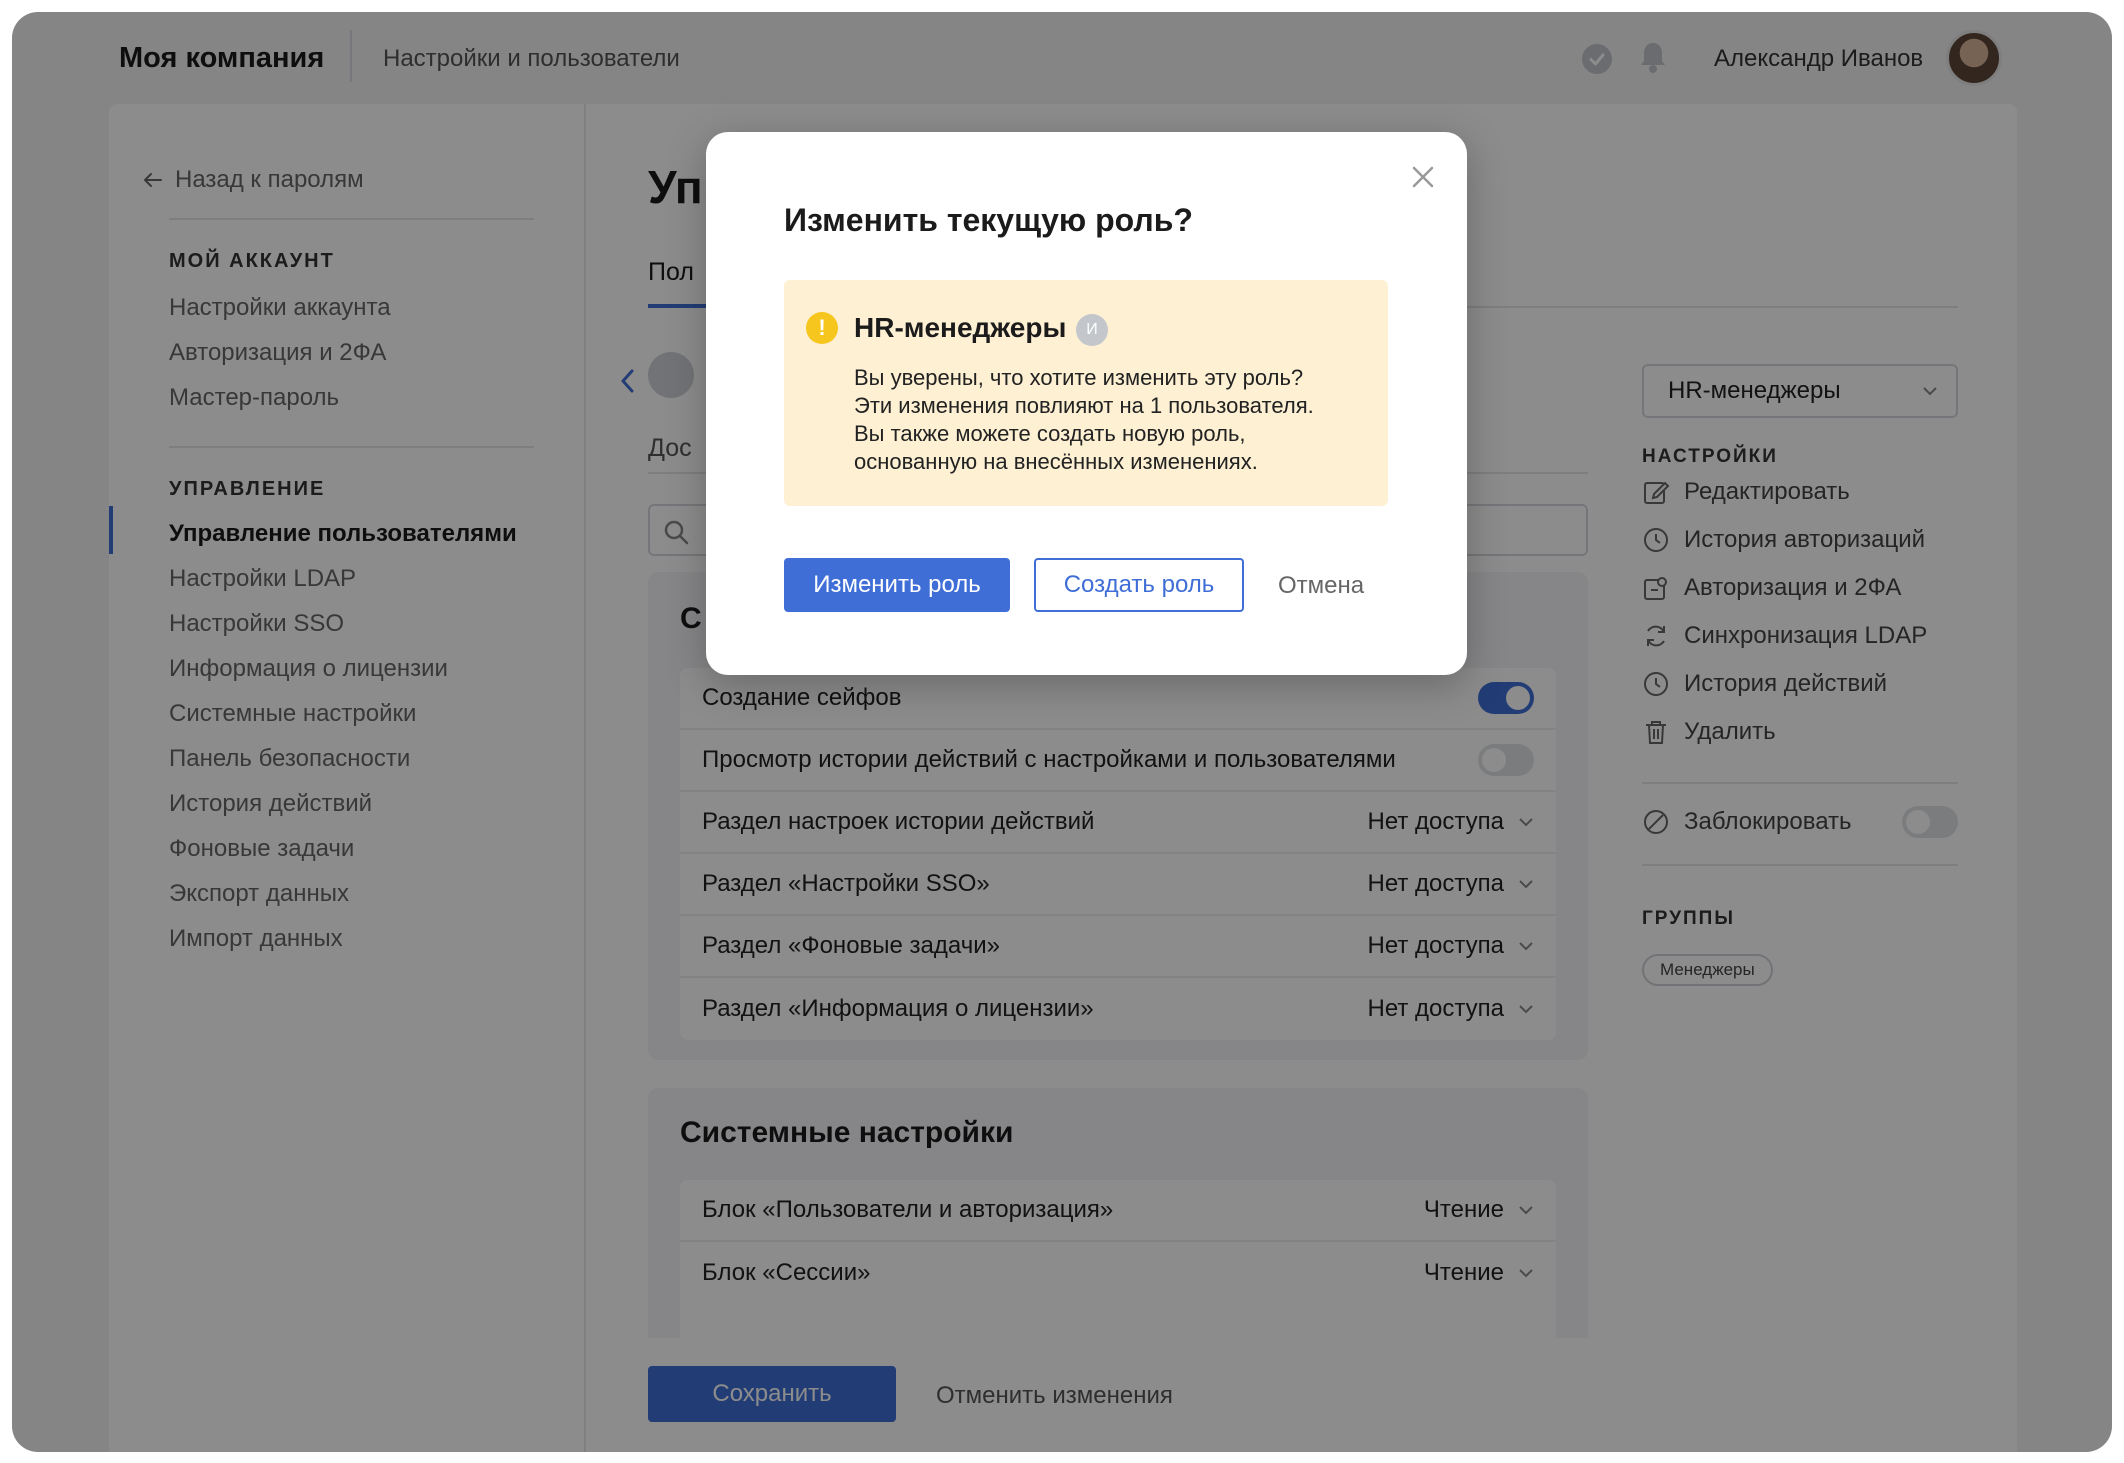 The width and height of the screenshot is (2124, 1463). I want to click on info-badge: И, so click(1092, 330).